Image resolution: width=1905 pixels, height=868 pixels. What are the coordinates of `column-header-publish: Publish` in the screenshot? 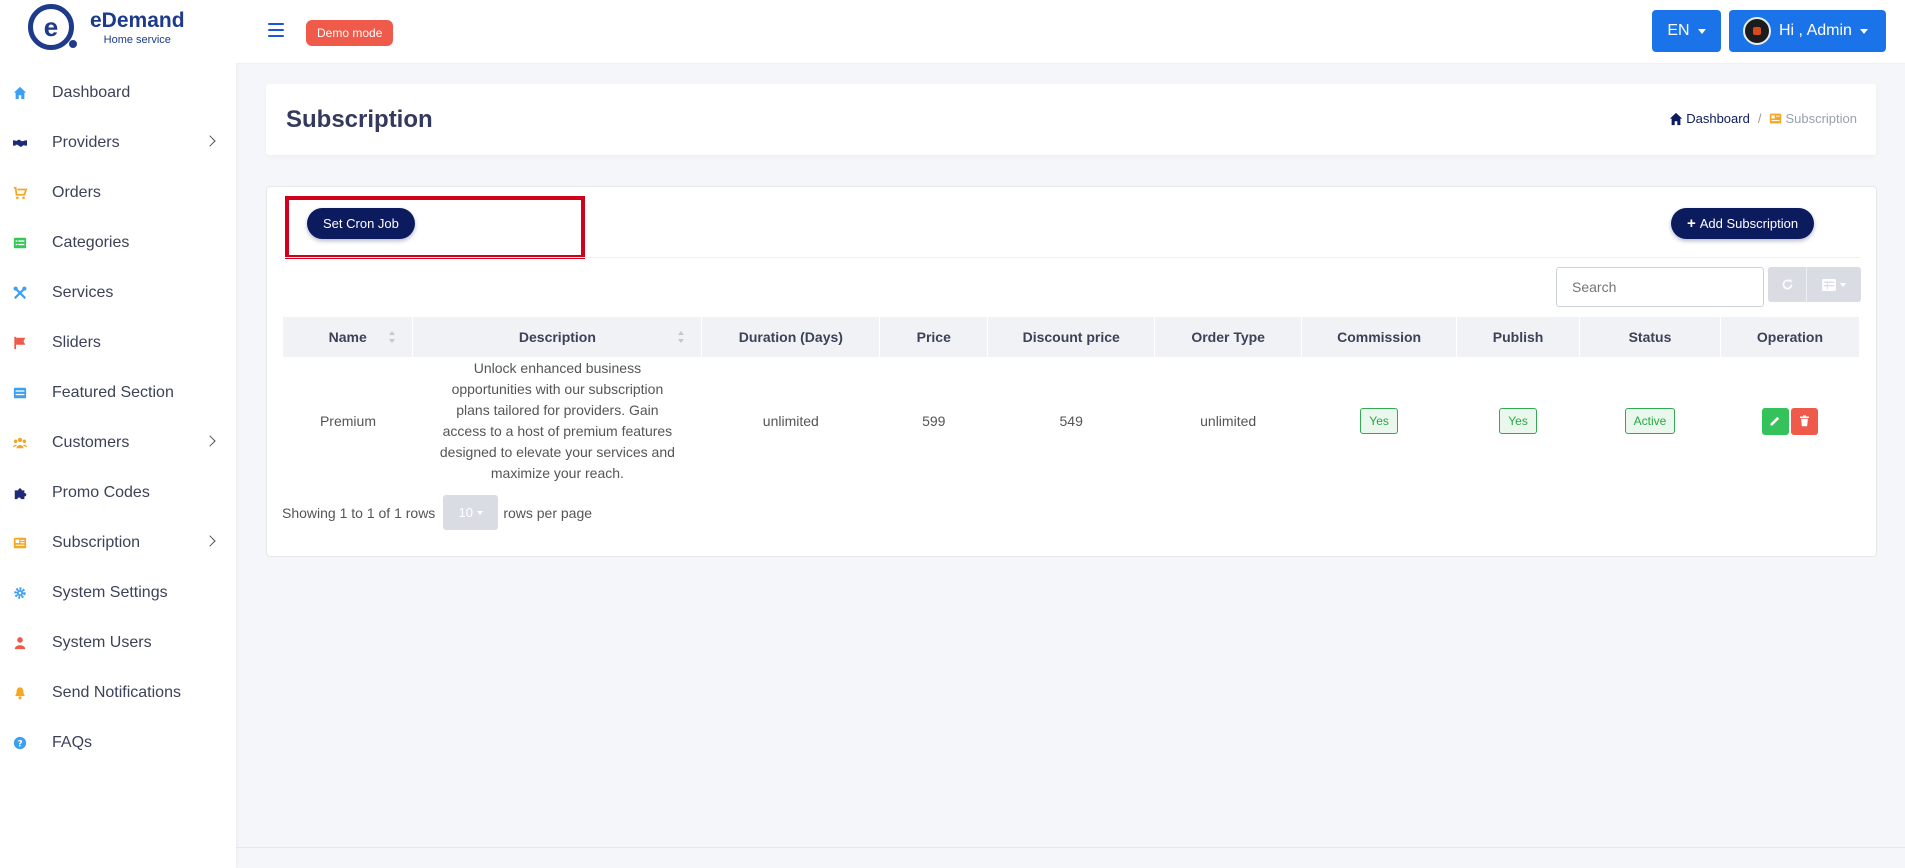 It's located at (1518, 337).